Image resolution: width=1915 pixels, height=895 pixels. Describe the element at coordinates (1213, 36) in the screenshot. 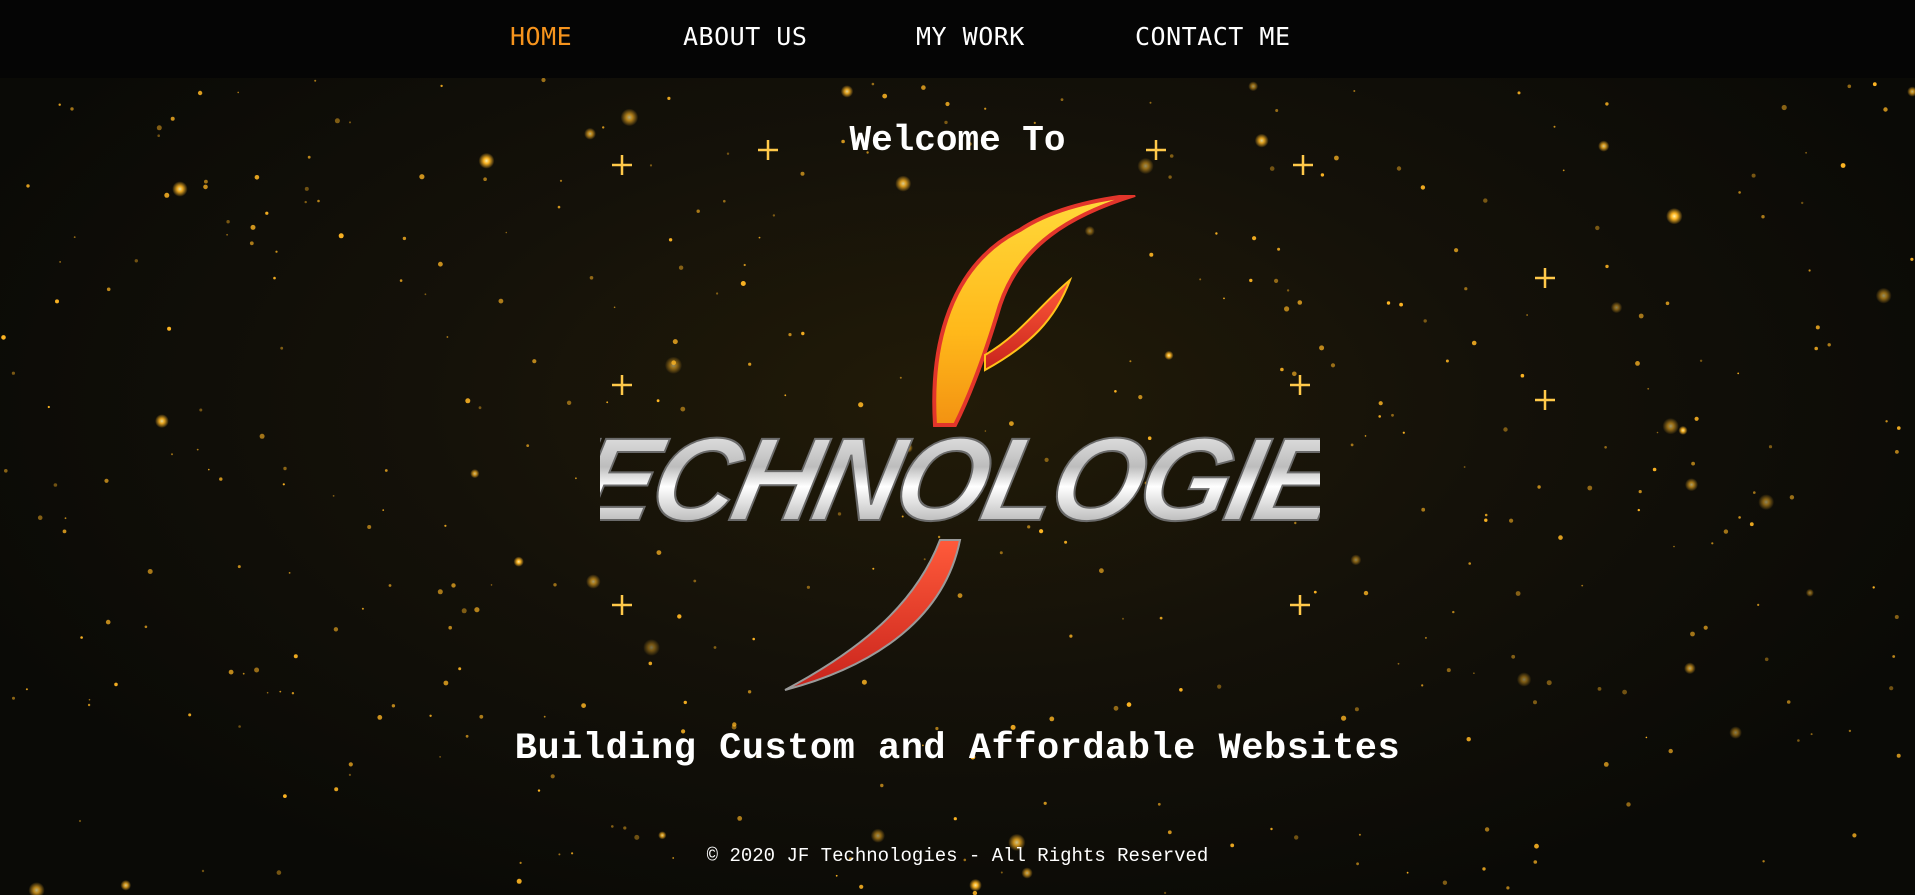

I see `nav-contact-me-link: CONTACT ME` at that location.